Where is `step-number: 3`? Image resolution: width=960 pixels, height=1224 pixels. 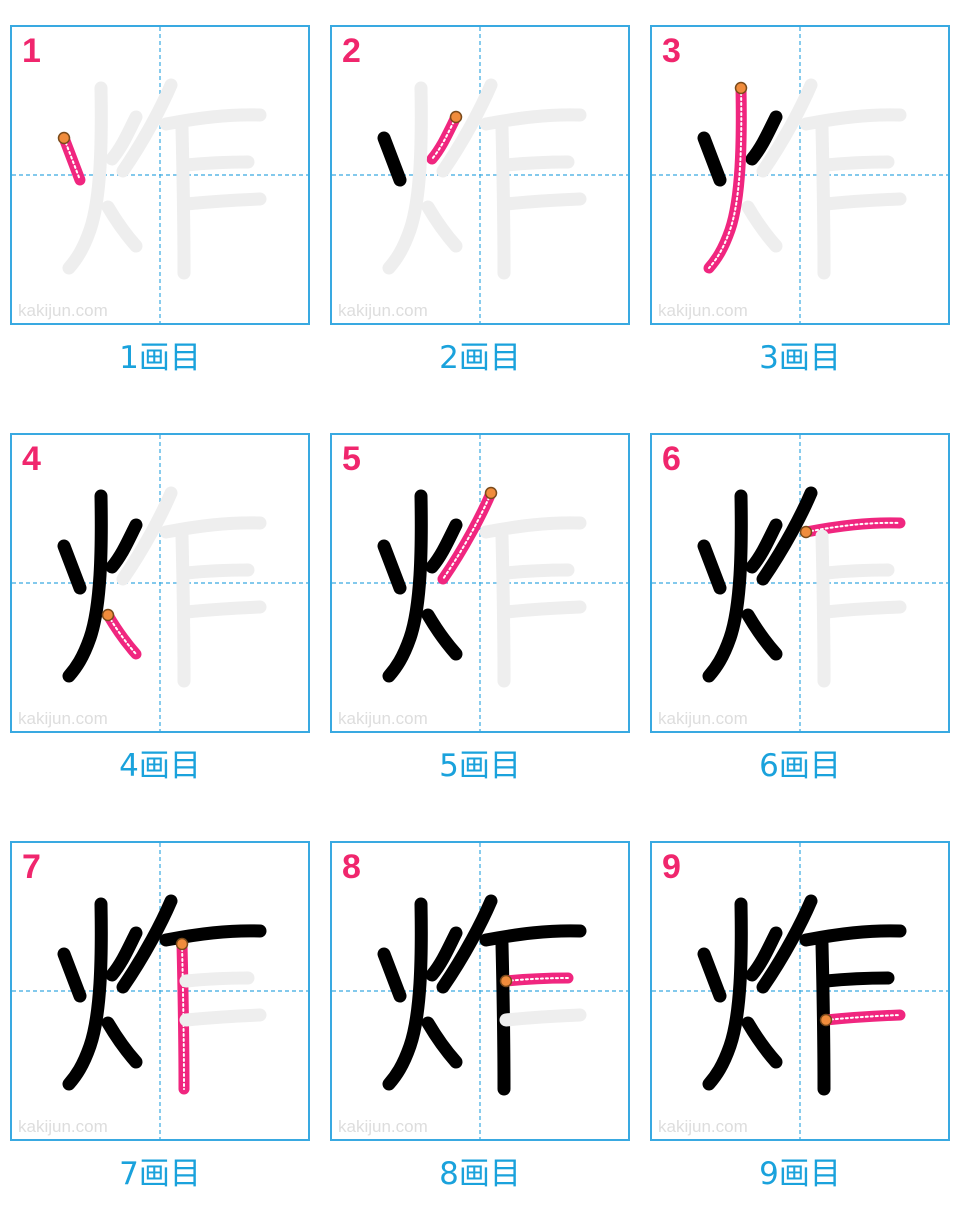 step-number: 3 is located at coordinates (671, 51).